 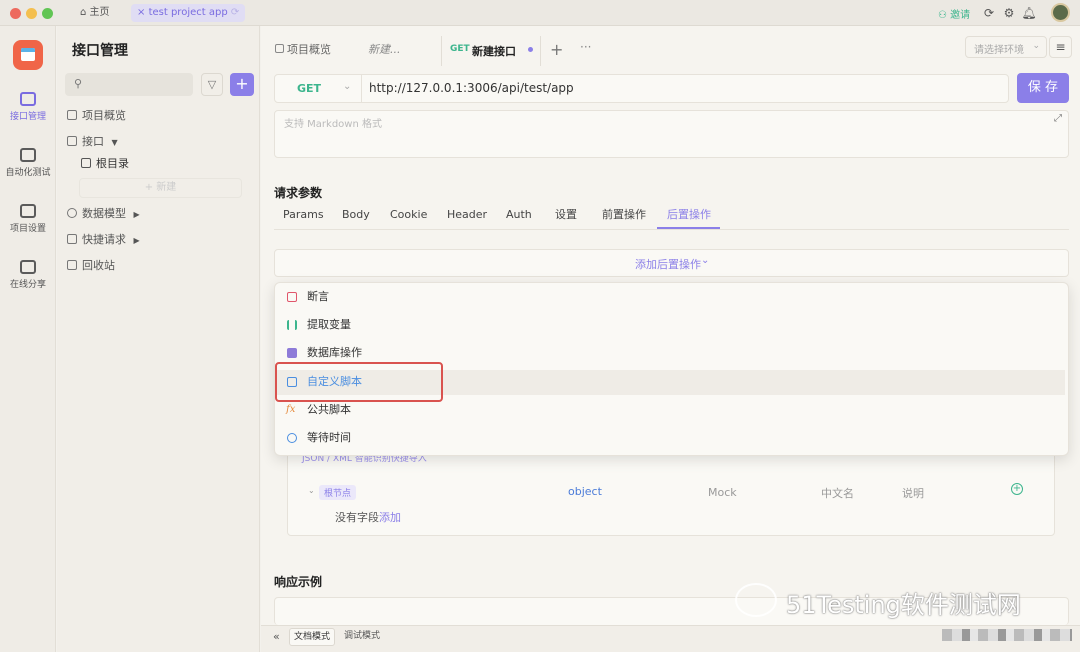 I want to click on tab-overview: 项目概览, so click(x=303, y=50).